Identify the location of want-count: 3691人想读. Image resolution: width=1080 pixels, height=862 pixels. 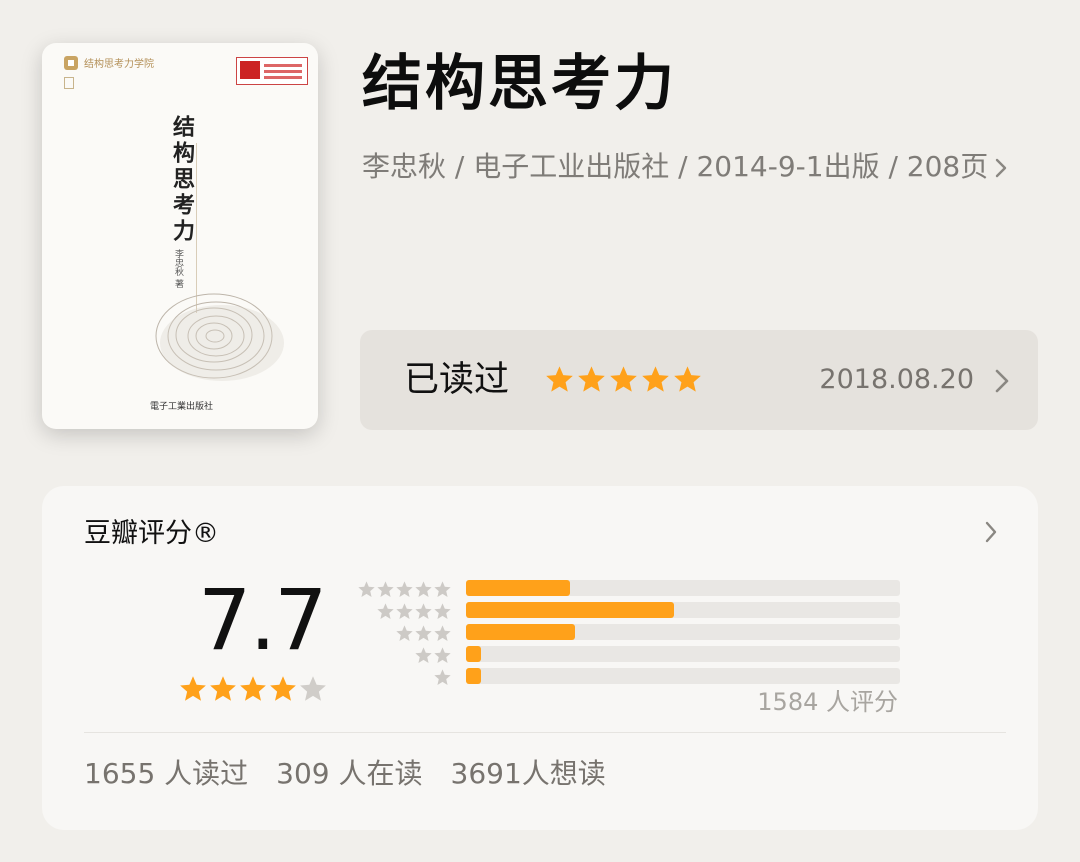
(528, 774).